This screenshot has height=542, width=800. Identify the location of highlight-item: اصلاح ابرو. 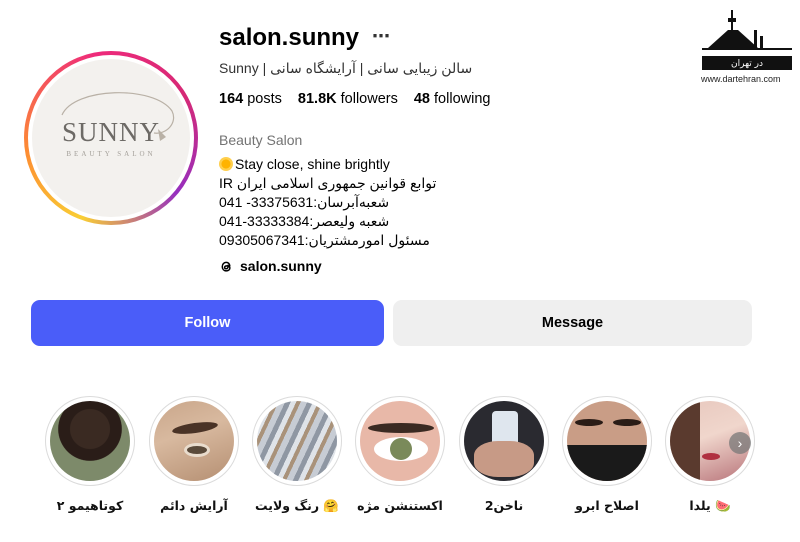
(607, 454).